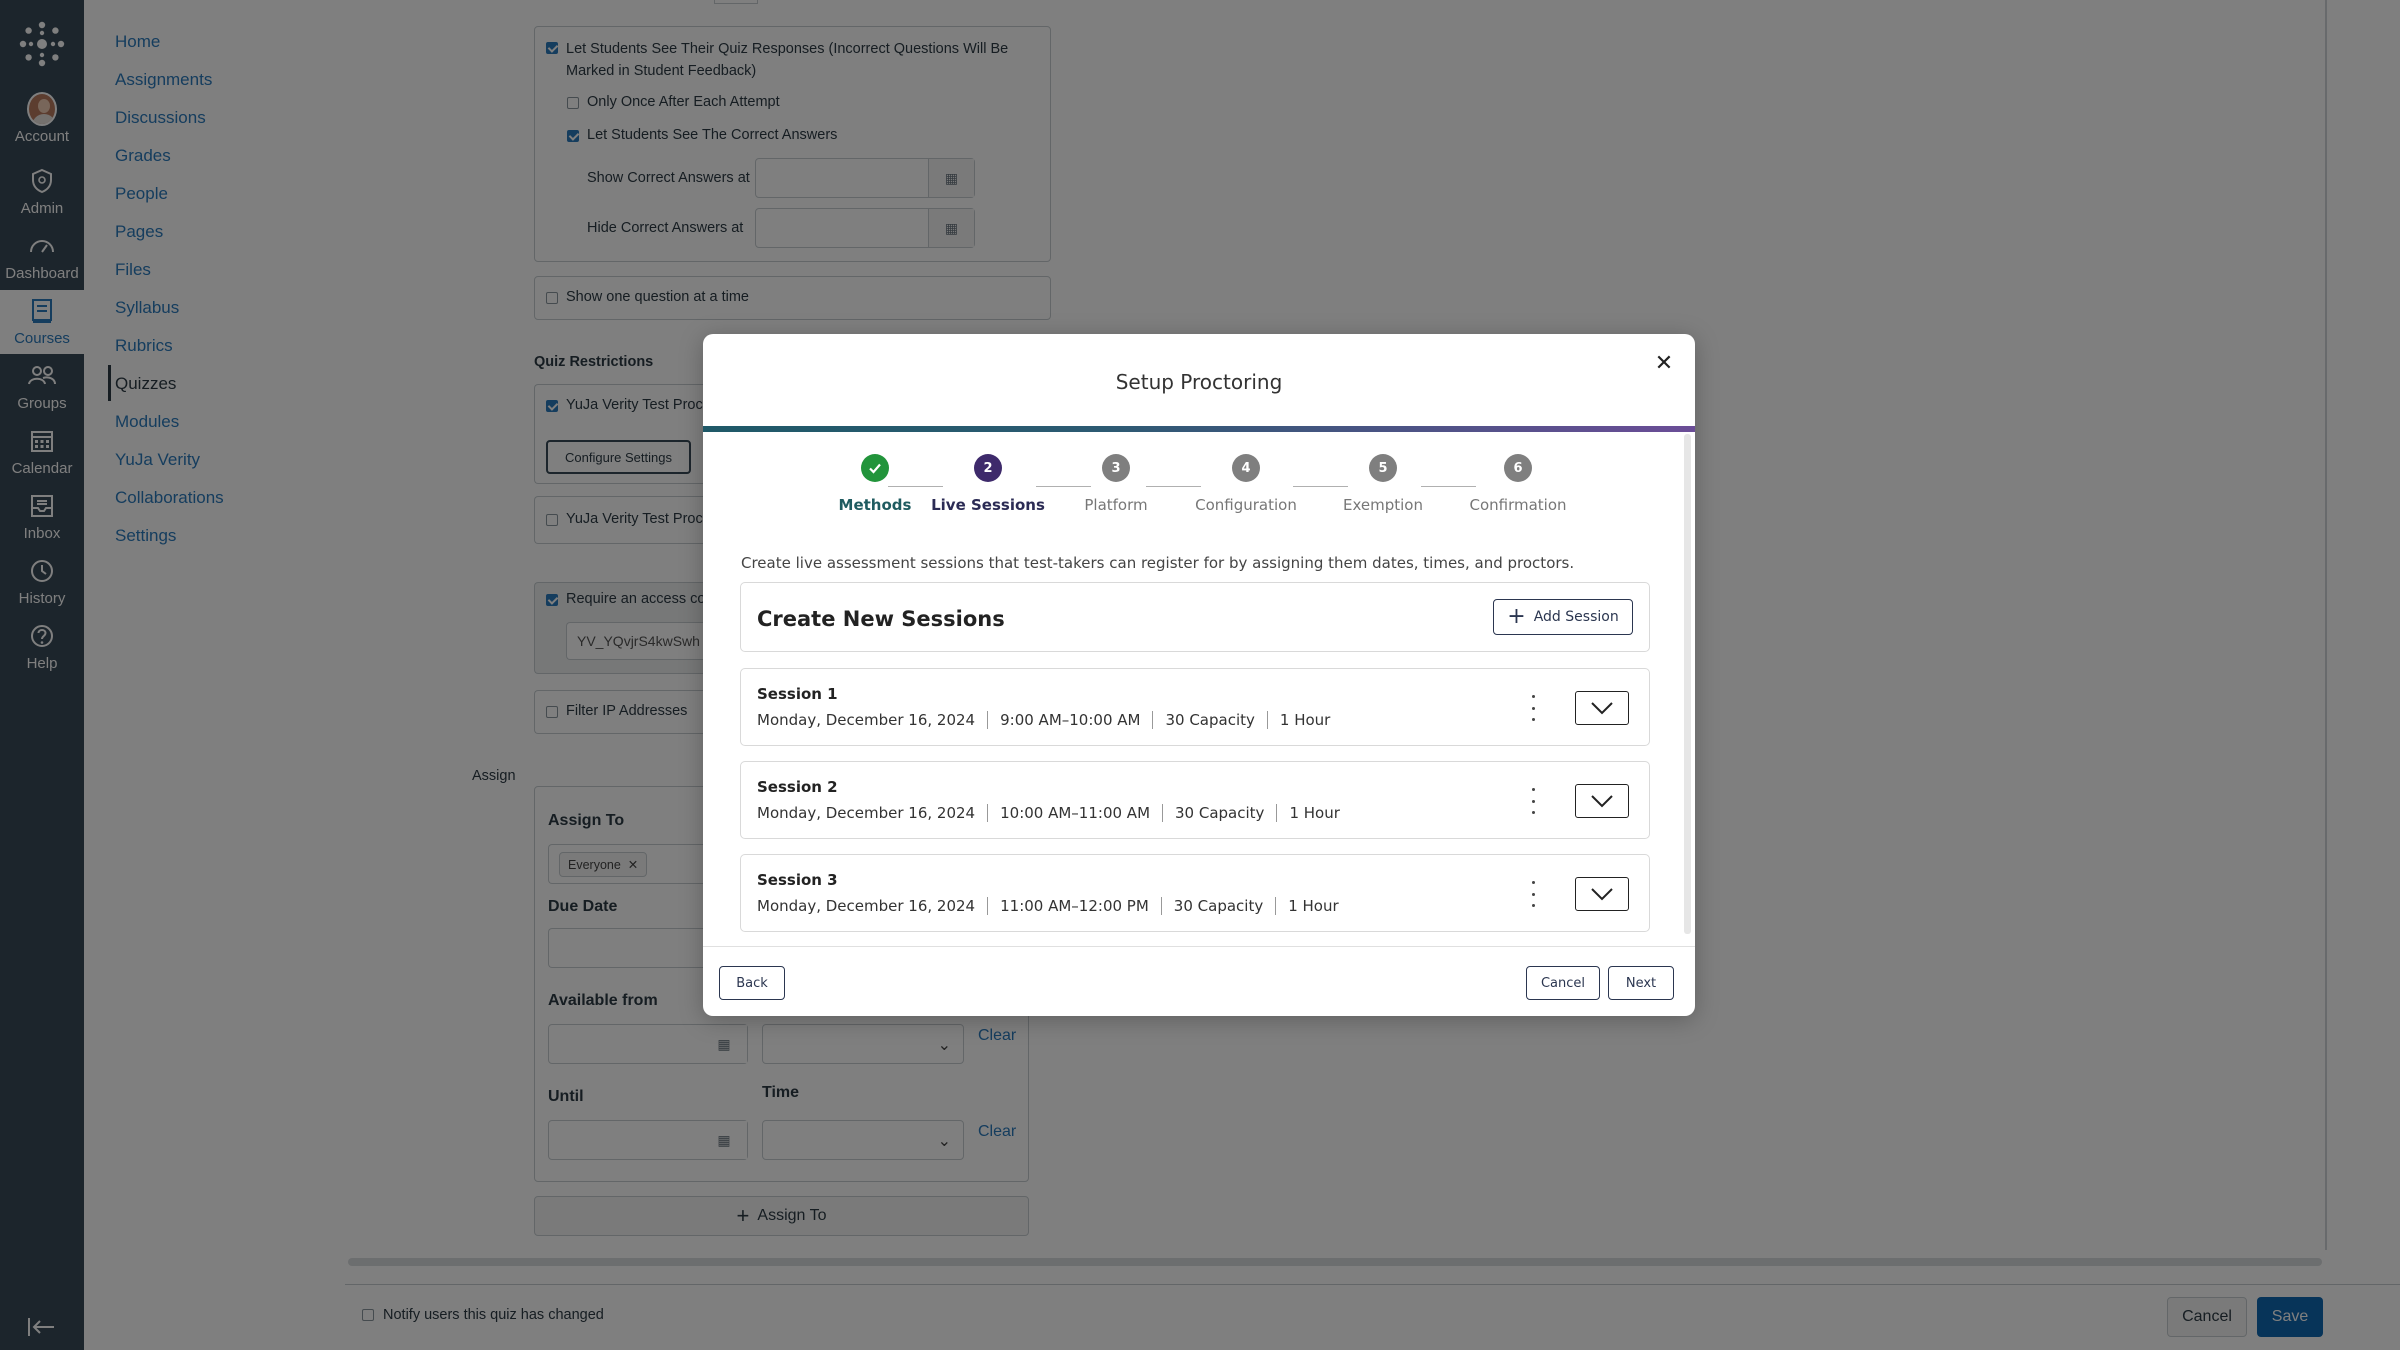  I want to click on step-number: 2, so click(988, 468).